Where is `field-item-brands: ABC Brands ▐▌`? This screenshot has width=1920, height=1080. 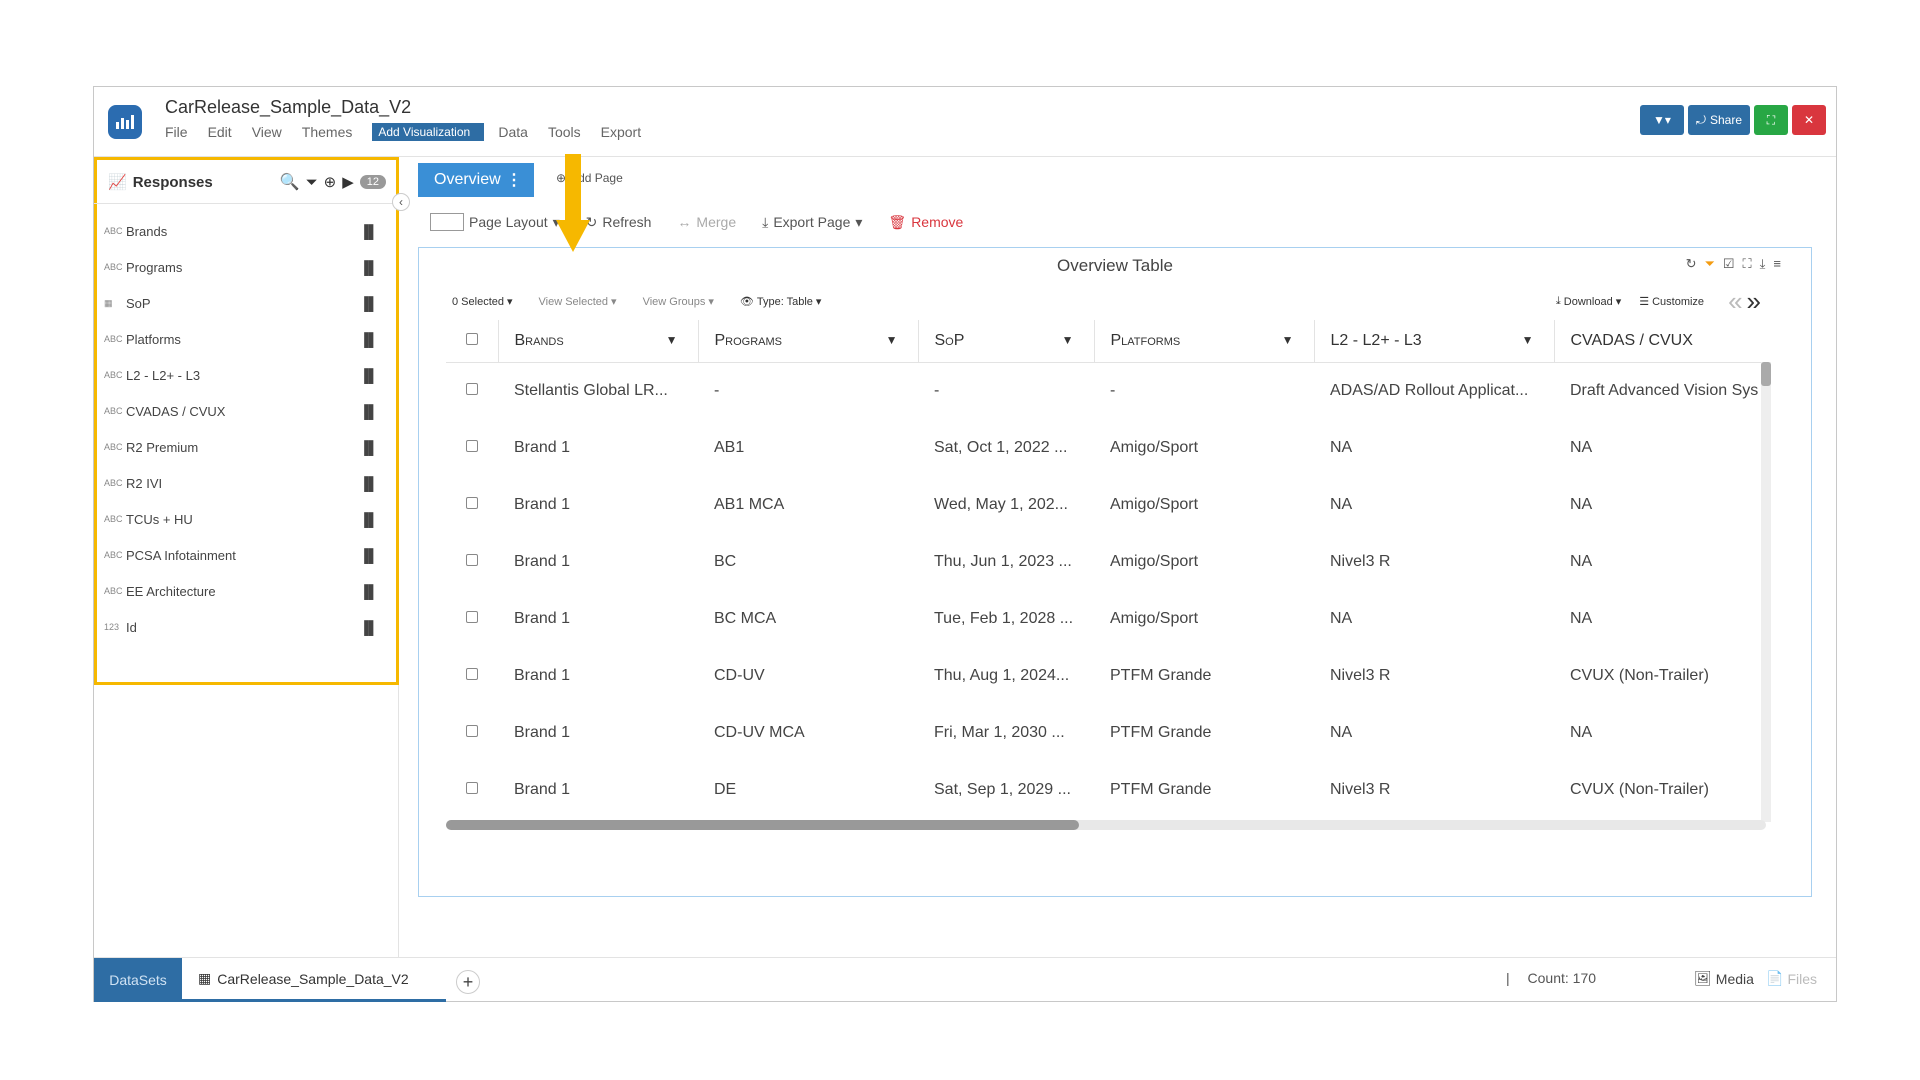 field-item-brands: ABC Brands ▐▌ is located at coordinates (241, 231).